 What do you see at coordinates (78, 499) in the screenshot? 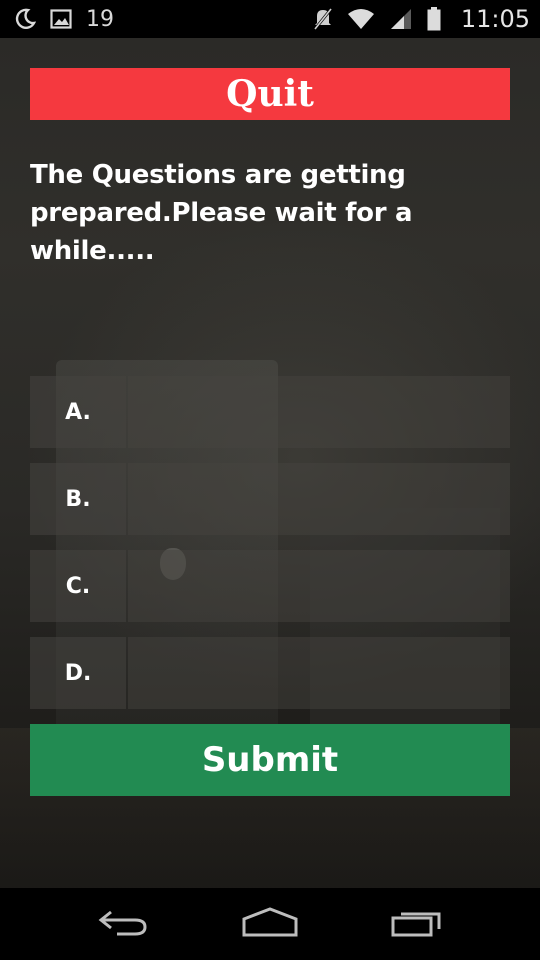
I see `option-letter: B.` at bounding box center [78, 499].